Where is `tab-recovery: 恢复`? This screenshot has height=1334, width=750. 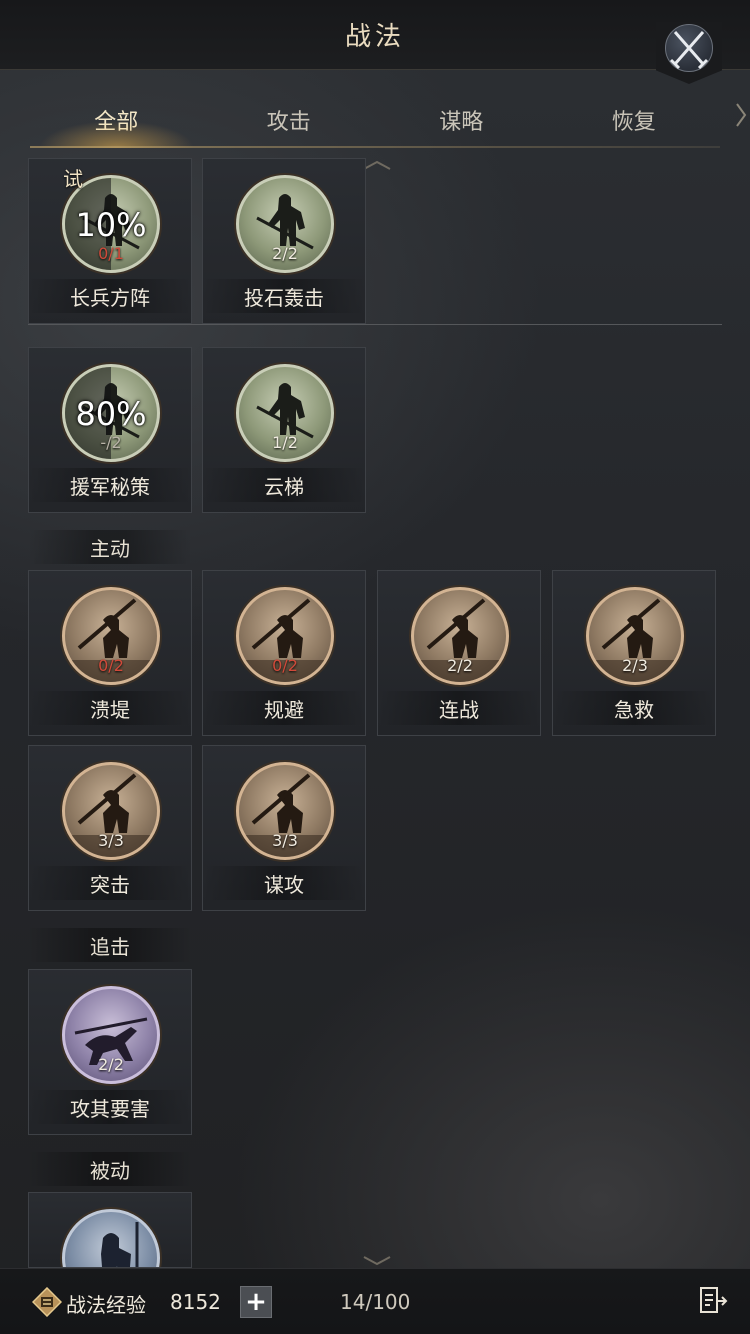
tab-recovery: 恢复 is located at coordinates (634, 120).